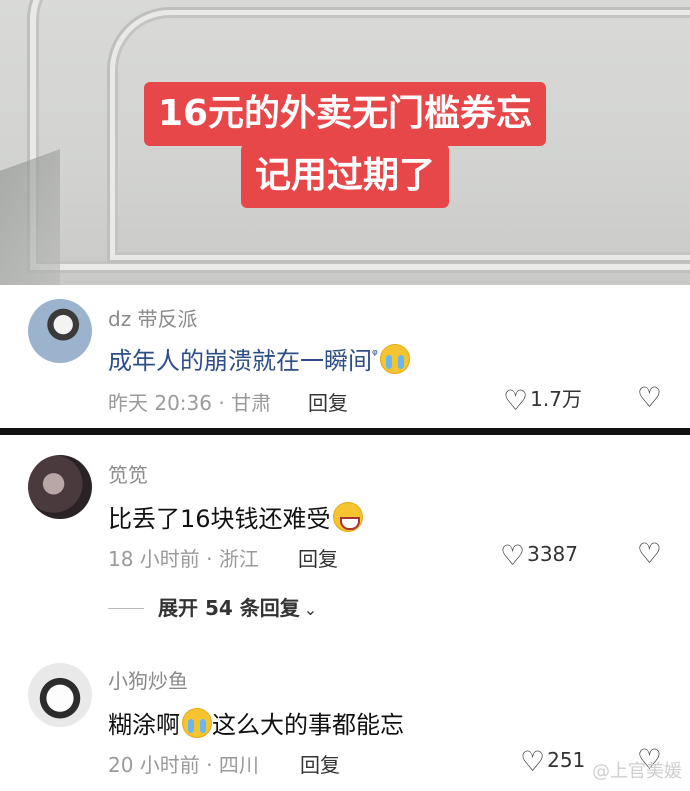 The width and height of the screenshot is (690, 791). I want to click on like-button: ♡ 251, so click(552, 761).